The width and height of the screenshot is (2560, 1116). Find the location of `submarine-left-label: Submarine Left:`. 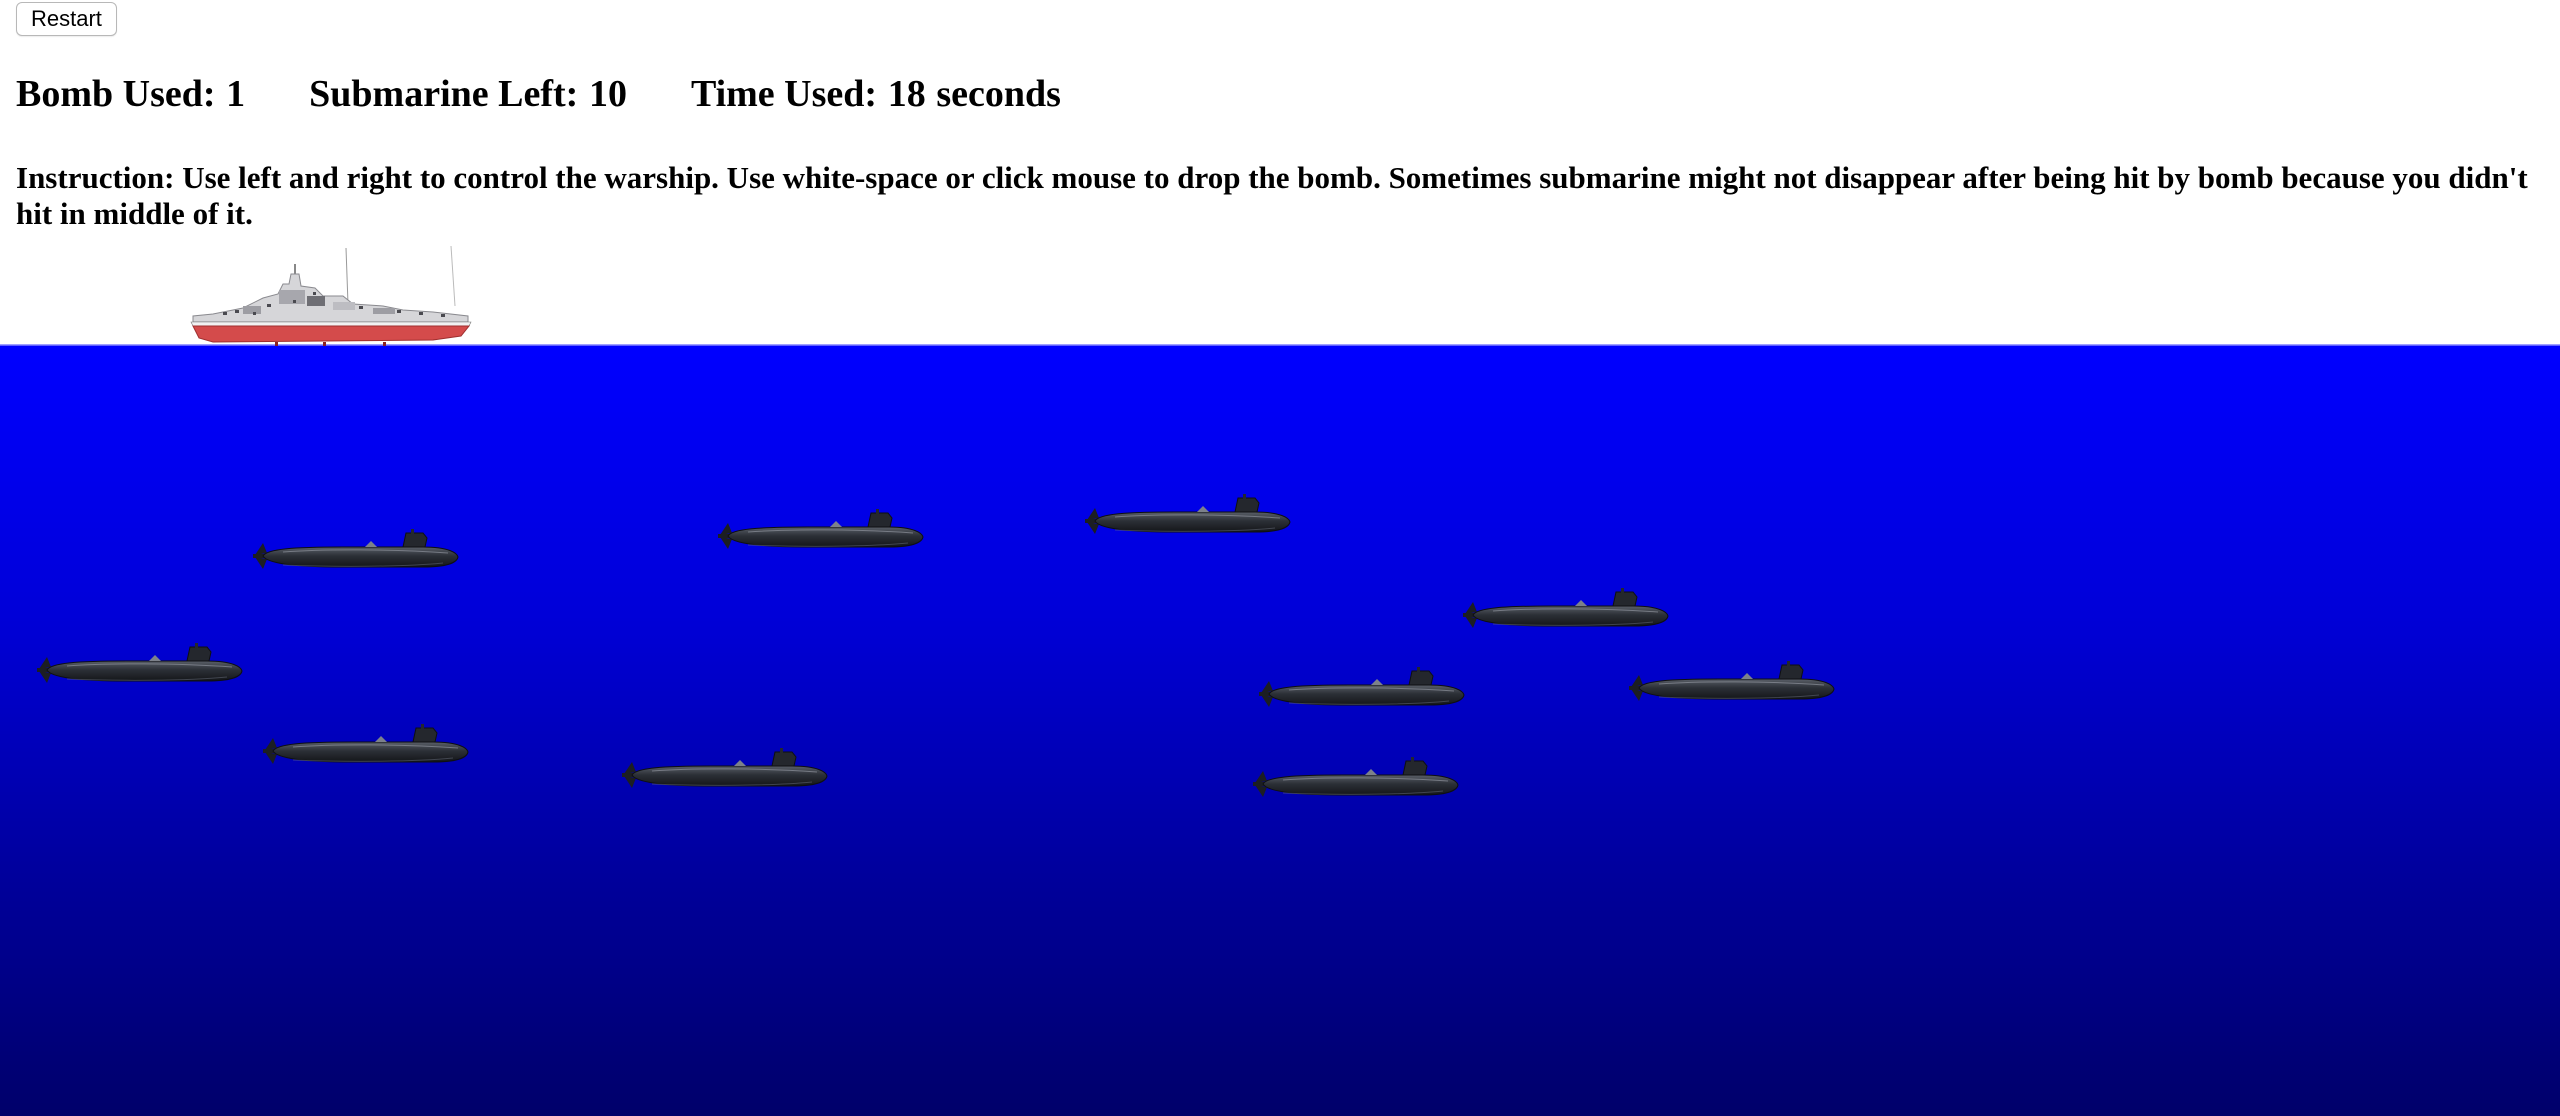

submarine-left-label: Submarine Left: is located at coordinates (444, 94).